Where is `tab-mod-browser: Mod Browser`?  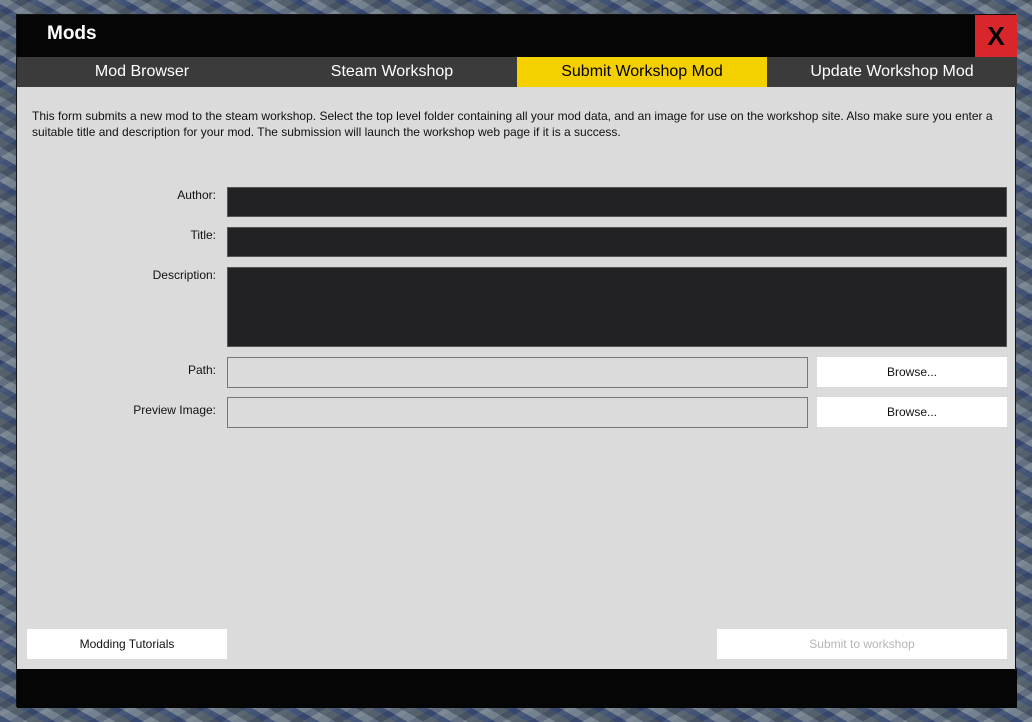
tab-mod-browser: Mod Browser is located at coordinates (142, 72).